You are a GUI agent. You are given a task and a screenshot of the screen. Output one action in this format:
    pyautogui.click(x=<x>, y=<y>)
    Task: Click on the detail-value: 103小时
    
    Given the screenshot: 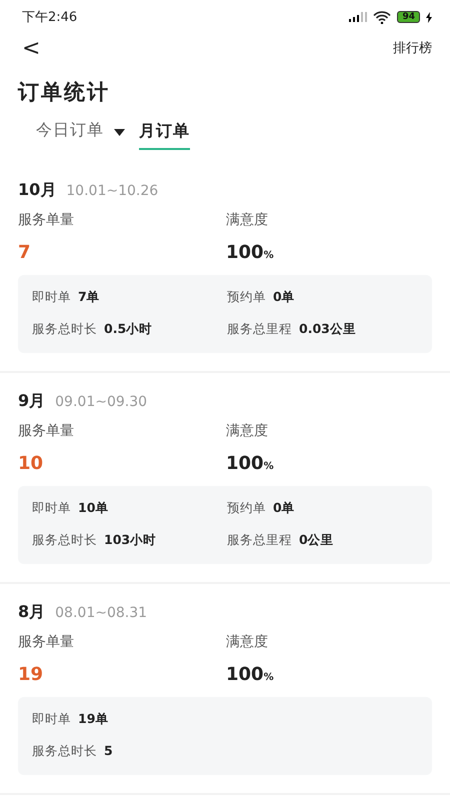 What is the action you would take?
    pyautogui.click(x=130, y=540)
    